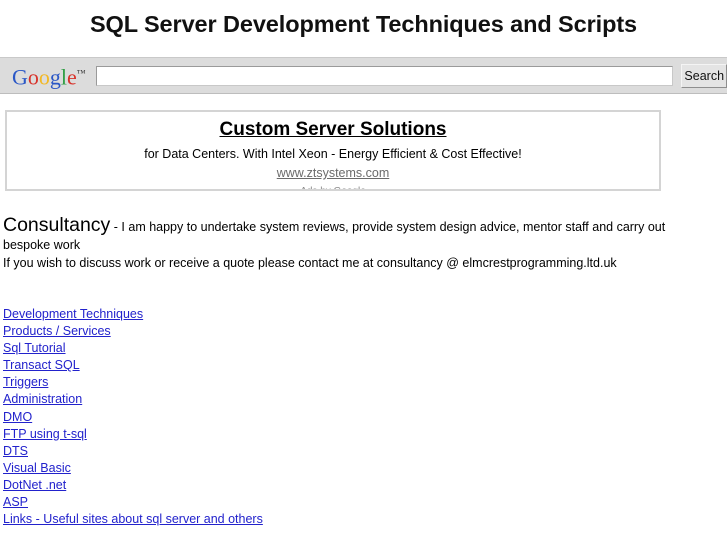 The height and width of the screenshot is (545, 727). Describe the element at coordinates (15, 451) in the screenshot. I see `nav-link-dts: DTS` at that location.